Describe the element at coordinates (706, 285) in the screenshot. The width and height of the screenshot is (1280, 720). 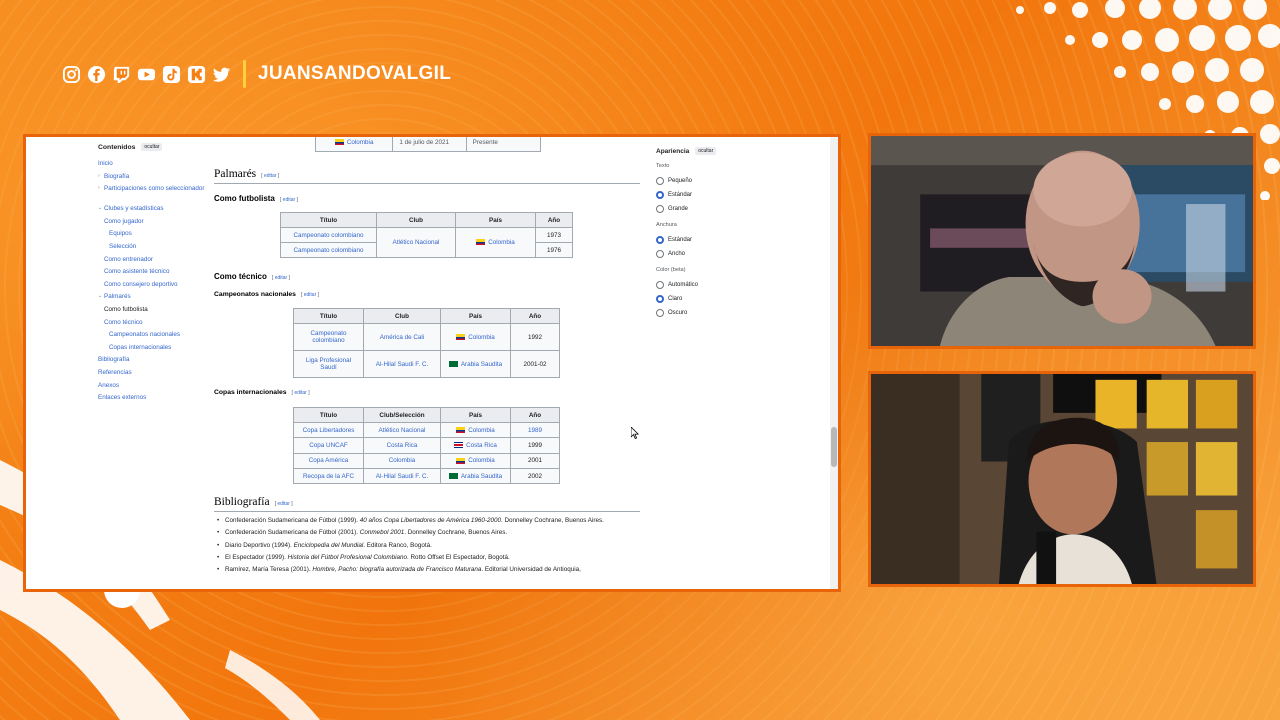
I see `radio-color-auto: Automático` at that location.